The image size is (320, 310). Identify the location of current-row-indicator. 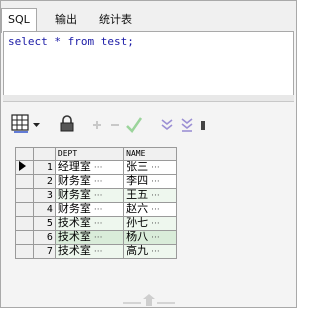
(24, 167).